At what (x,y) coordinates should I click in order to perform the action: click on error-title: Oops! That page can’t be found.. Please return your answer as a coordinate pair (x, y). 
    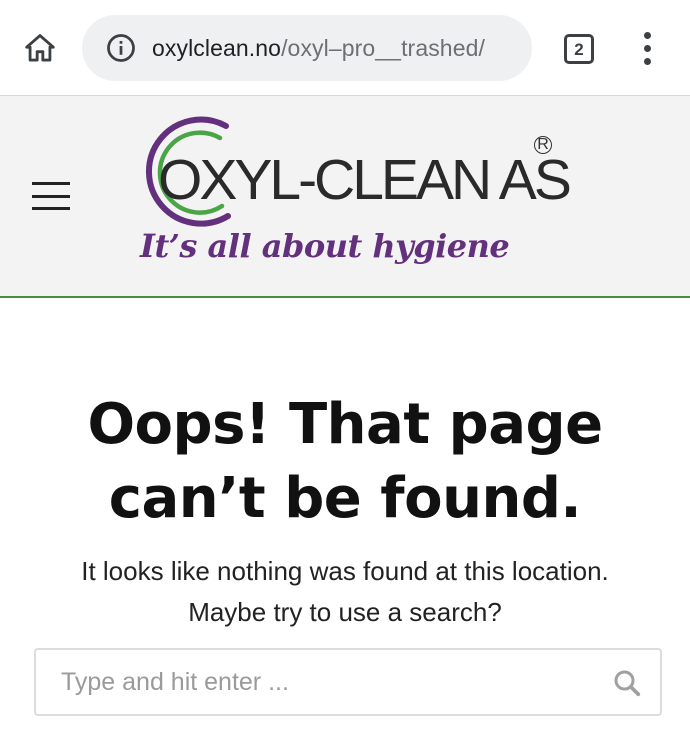
    Looking at the image, I should click on (345, 461).